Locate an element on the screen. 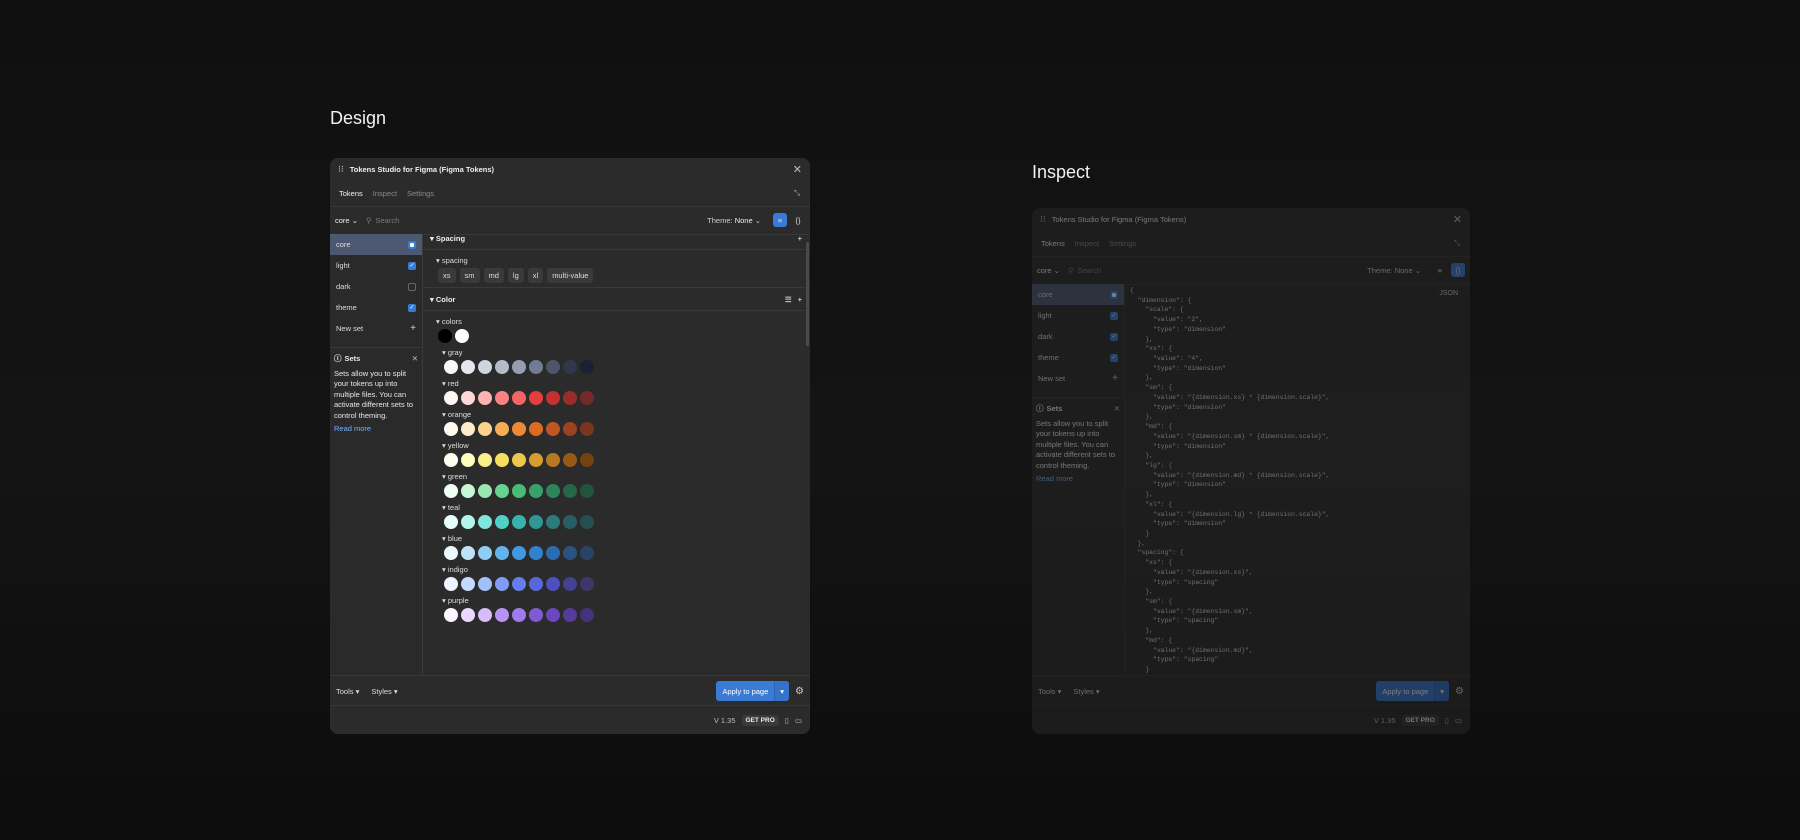 This screenshot has width=1800, height=840. set-item-theme: theme ✓ is located at coordinates (376, 307).